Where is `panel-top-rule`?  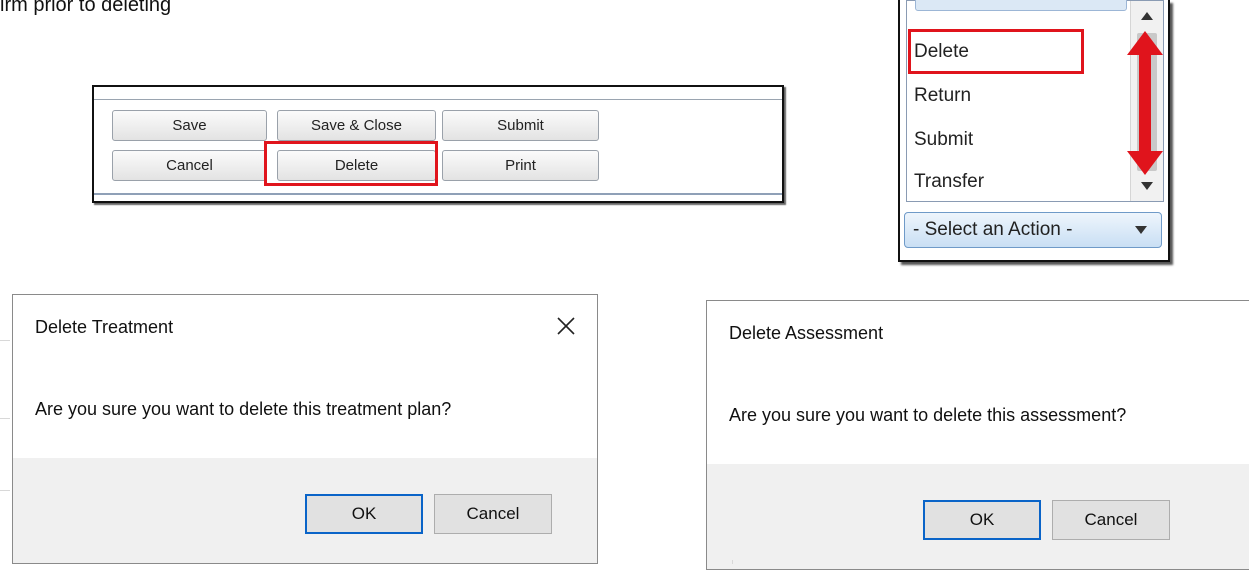 panel-top-rule is located at coordinates (438, 99).